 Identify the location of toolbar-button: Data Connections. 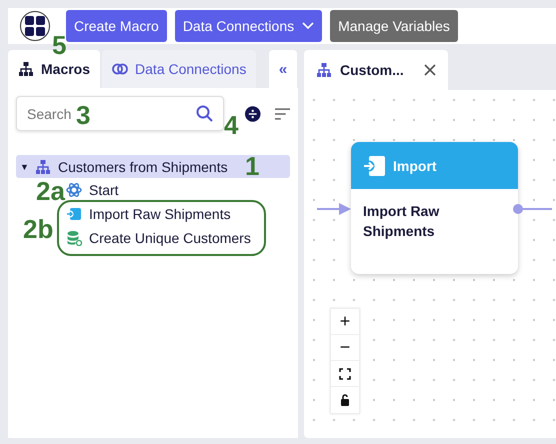
(248, 26).